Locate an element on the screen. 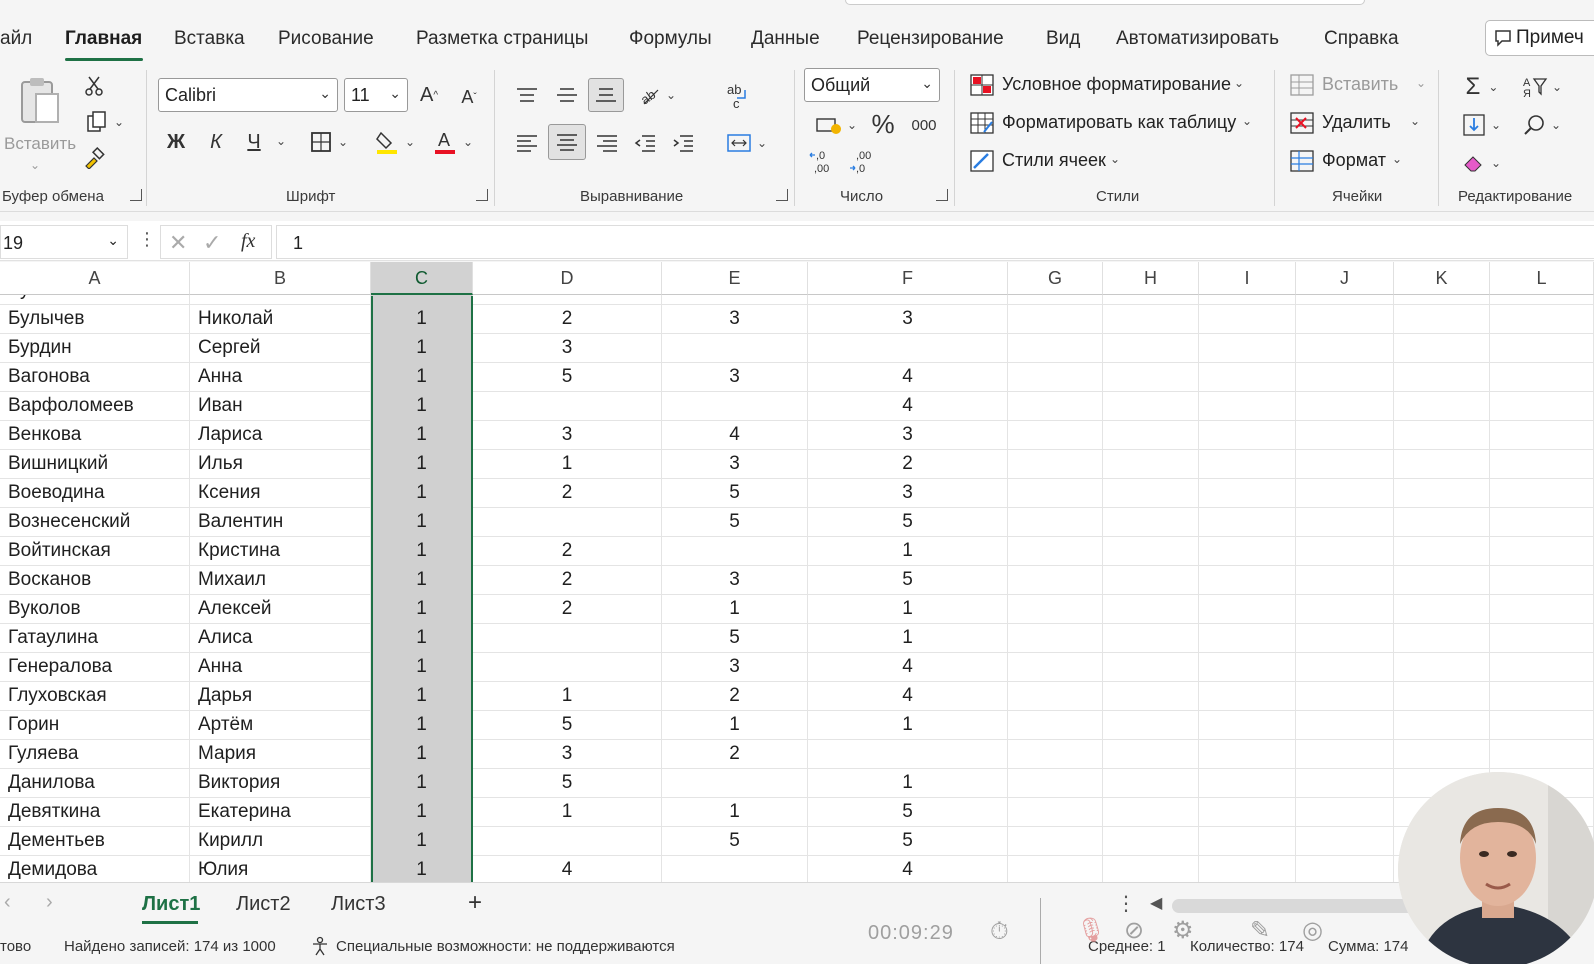 The height and width of the screenshot is (964, 1594). cell-a: Вагонова is located at coordinates (95, 377).